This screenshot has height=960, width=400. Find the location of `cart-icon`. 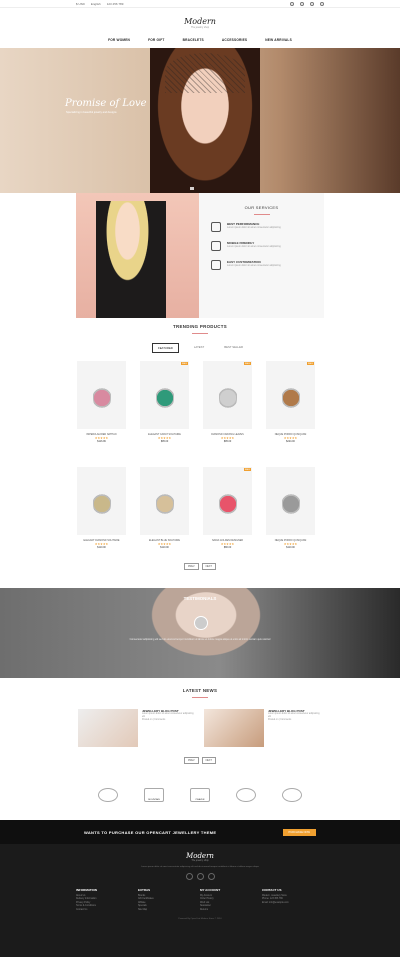

cart-icon is located at coordinates (312, 3).